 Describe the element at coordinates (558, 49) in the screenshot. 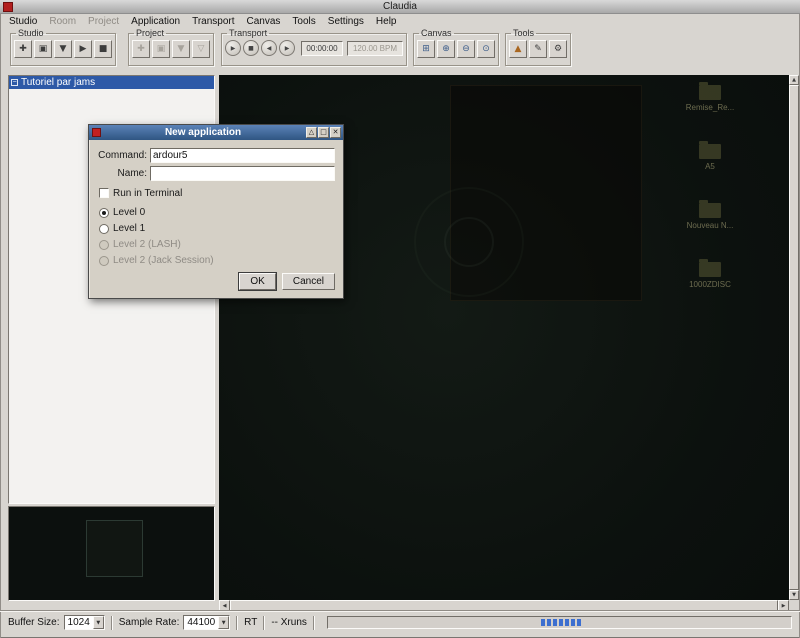

I see `tool-settings-icon: ⚙` at that location.